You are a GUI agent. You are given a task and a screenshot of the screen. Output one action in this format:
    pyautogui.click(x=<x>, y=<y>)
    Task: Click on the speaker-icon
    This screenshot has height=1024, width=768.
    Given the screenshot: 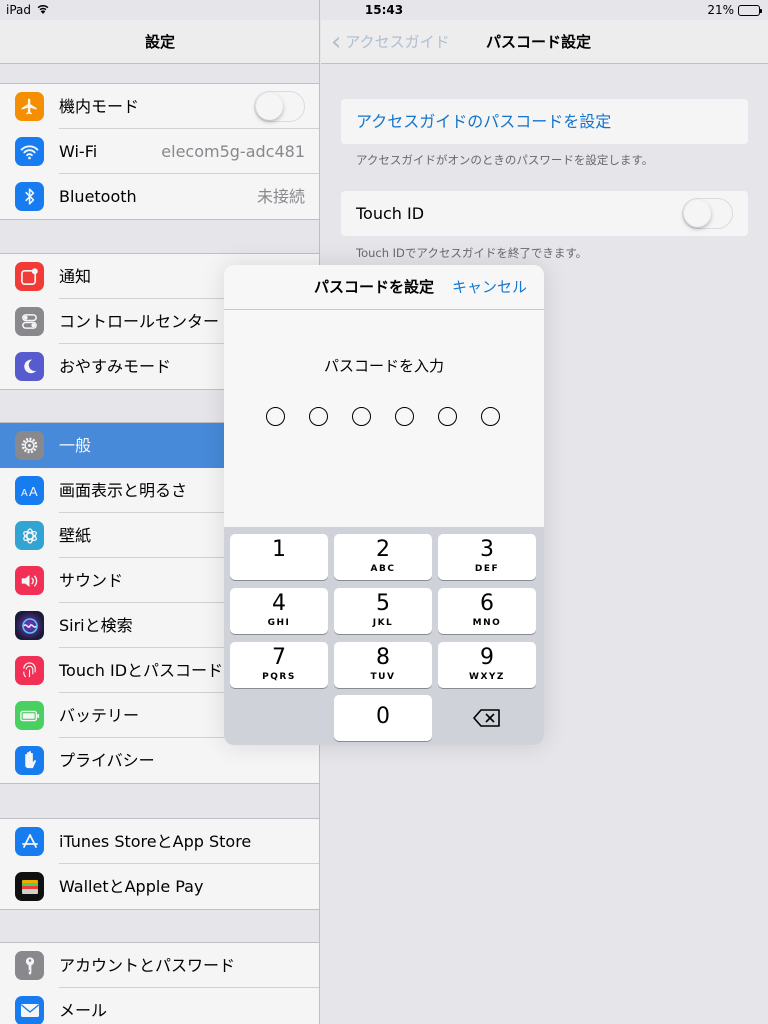 What is the action you would take?
    pyautogui.click(x=29, y=580)
    